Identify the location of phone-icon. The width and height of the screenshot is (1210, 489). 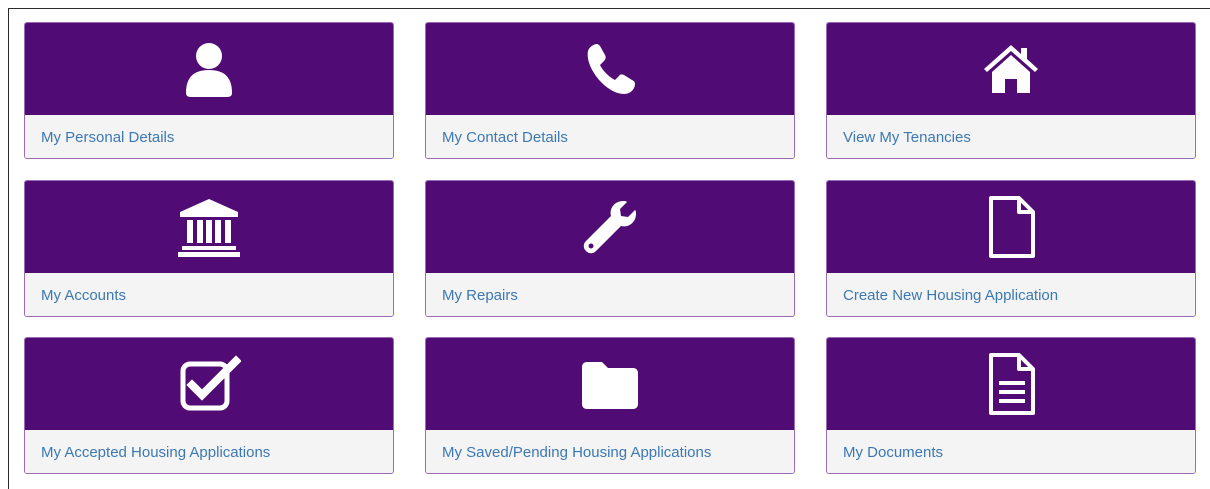
(611, 69).